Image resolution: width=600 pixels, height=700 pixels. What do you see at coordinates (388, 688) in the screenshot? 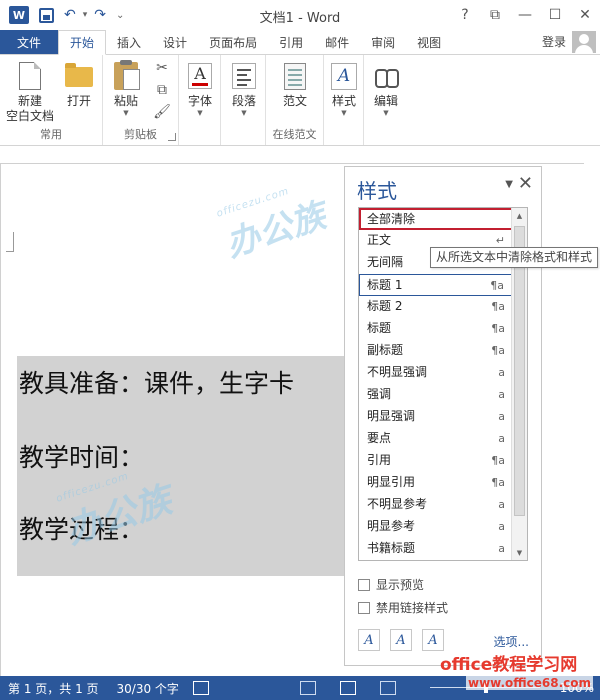
I see `web-layout-icon` at bounding box center [388, 688].